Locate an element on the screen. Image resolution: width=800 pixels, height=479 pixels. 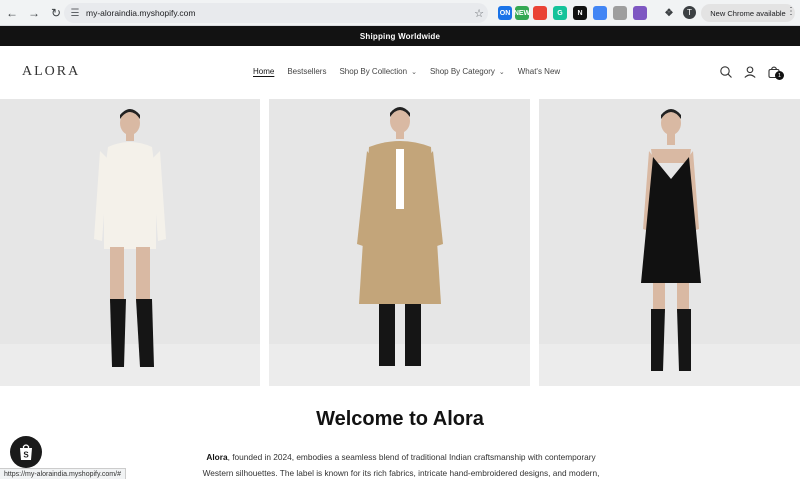
bookmark-star-icon: ☆ is located at coordinates (479, 13).